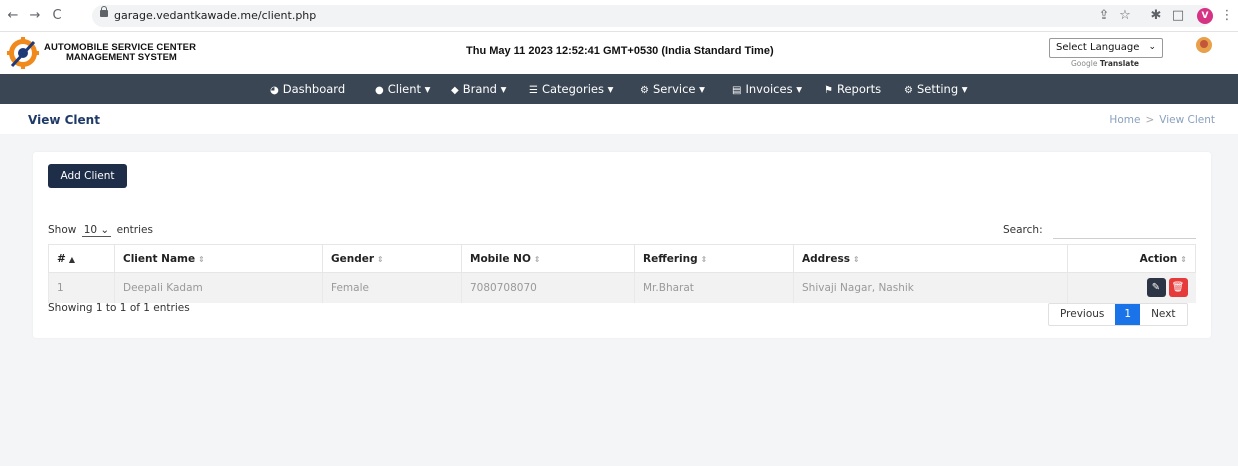 The height and width of the screenshot is (466, 1238). I want to click on breadcrumb: Home > View Clent, so click(1162, 120).